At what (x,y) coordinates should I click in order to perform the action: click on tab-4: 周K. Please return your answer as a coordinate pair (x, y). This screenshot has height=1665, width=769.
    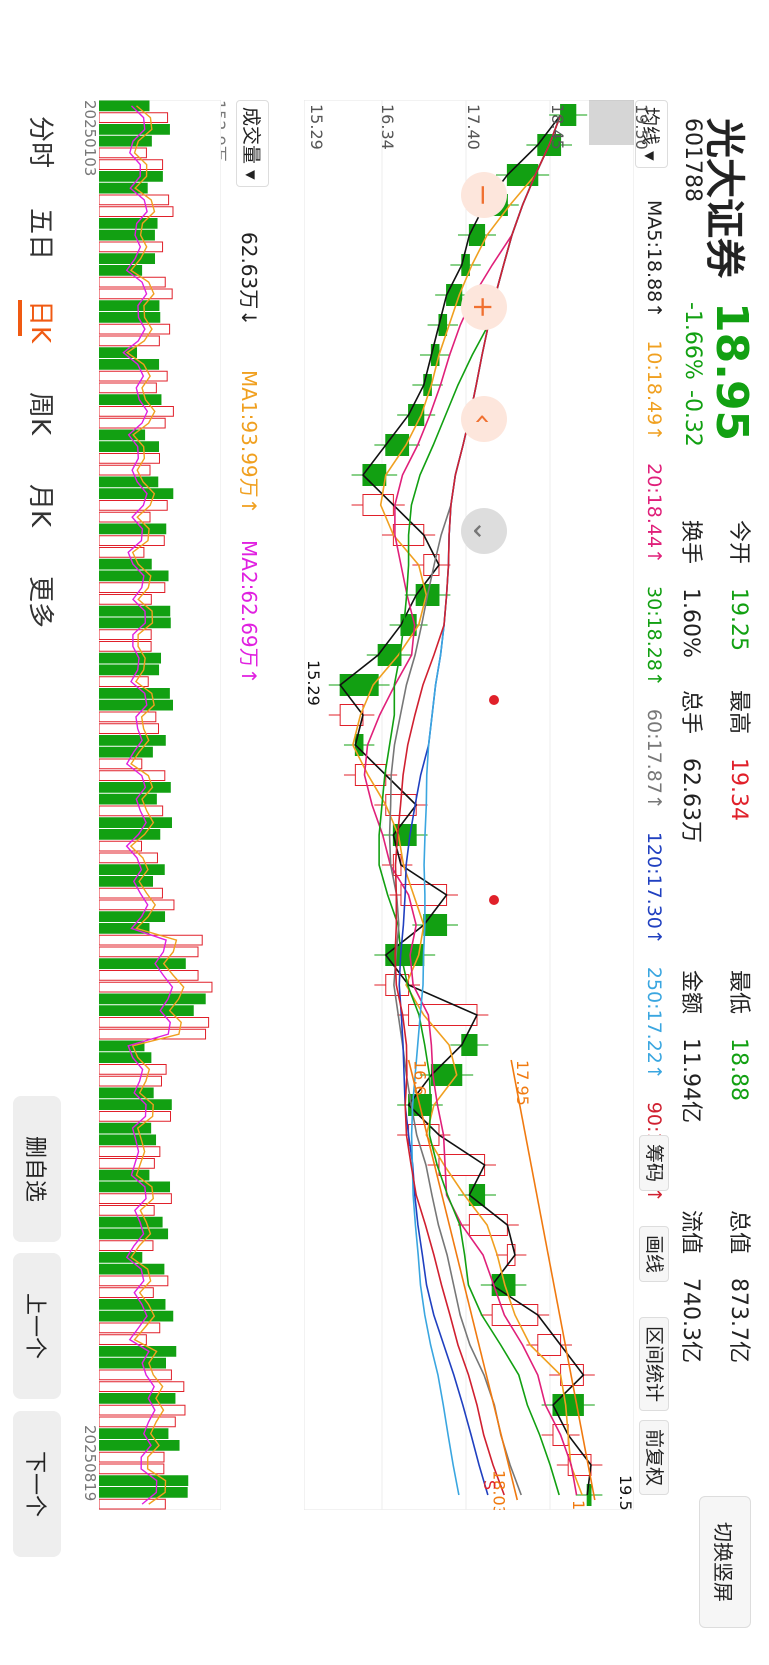
    Looking at the image, I should click on (42, 413).